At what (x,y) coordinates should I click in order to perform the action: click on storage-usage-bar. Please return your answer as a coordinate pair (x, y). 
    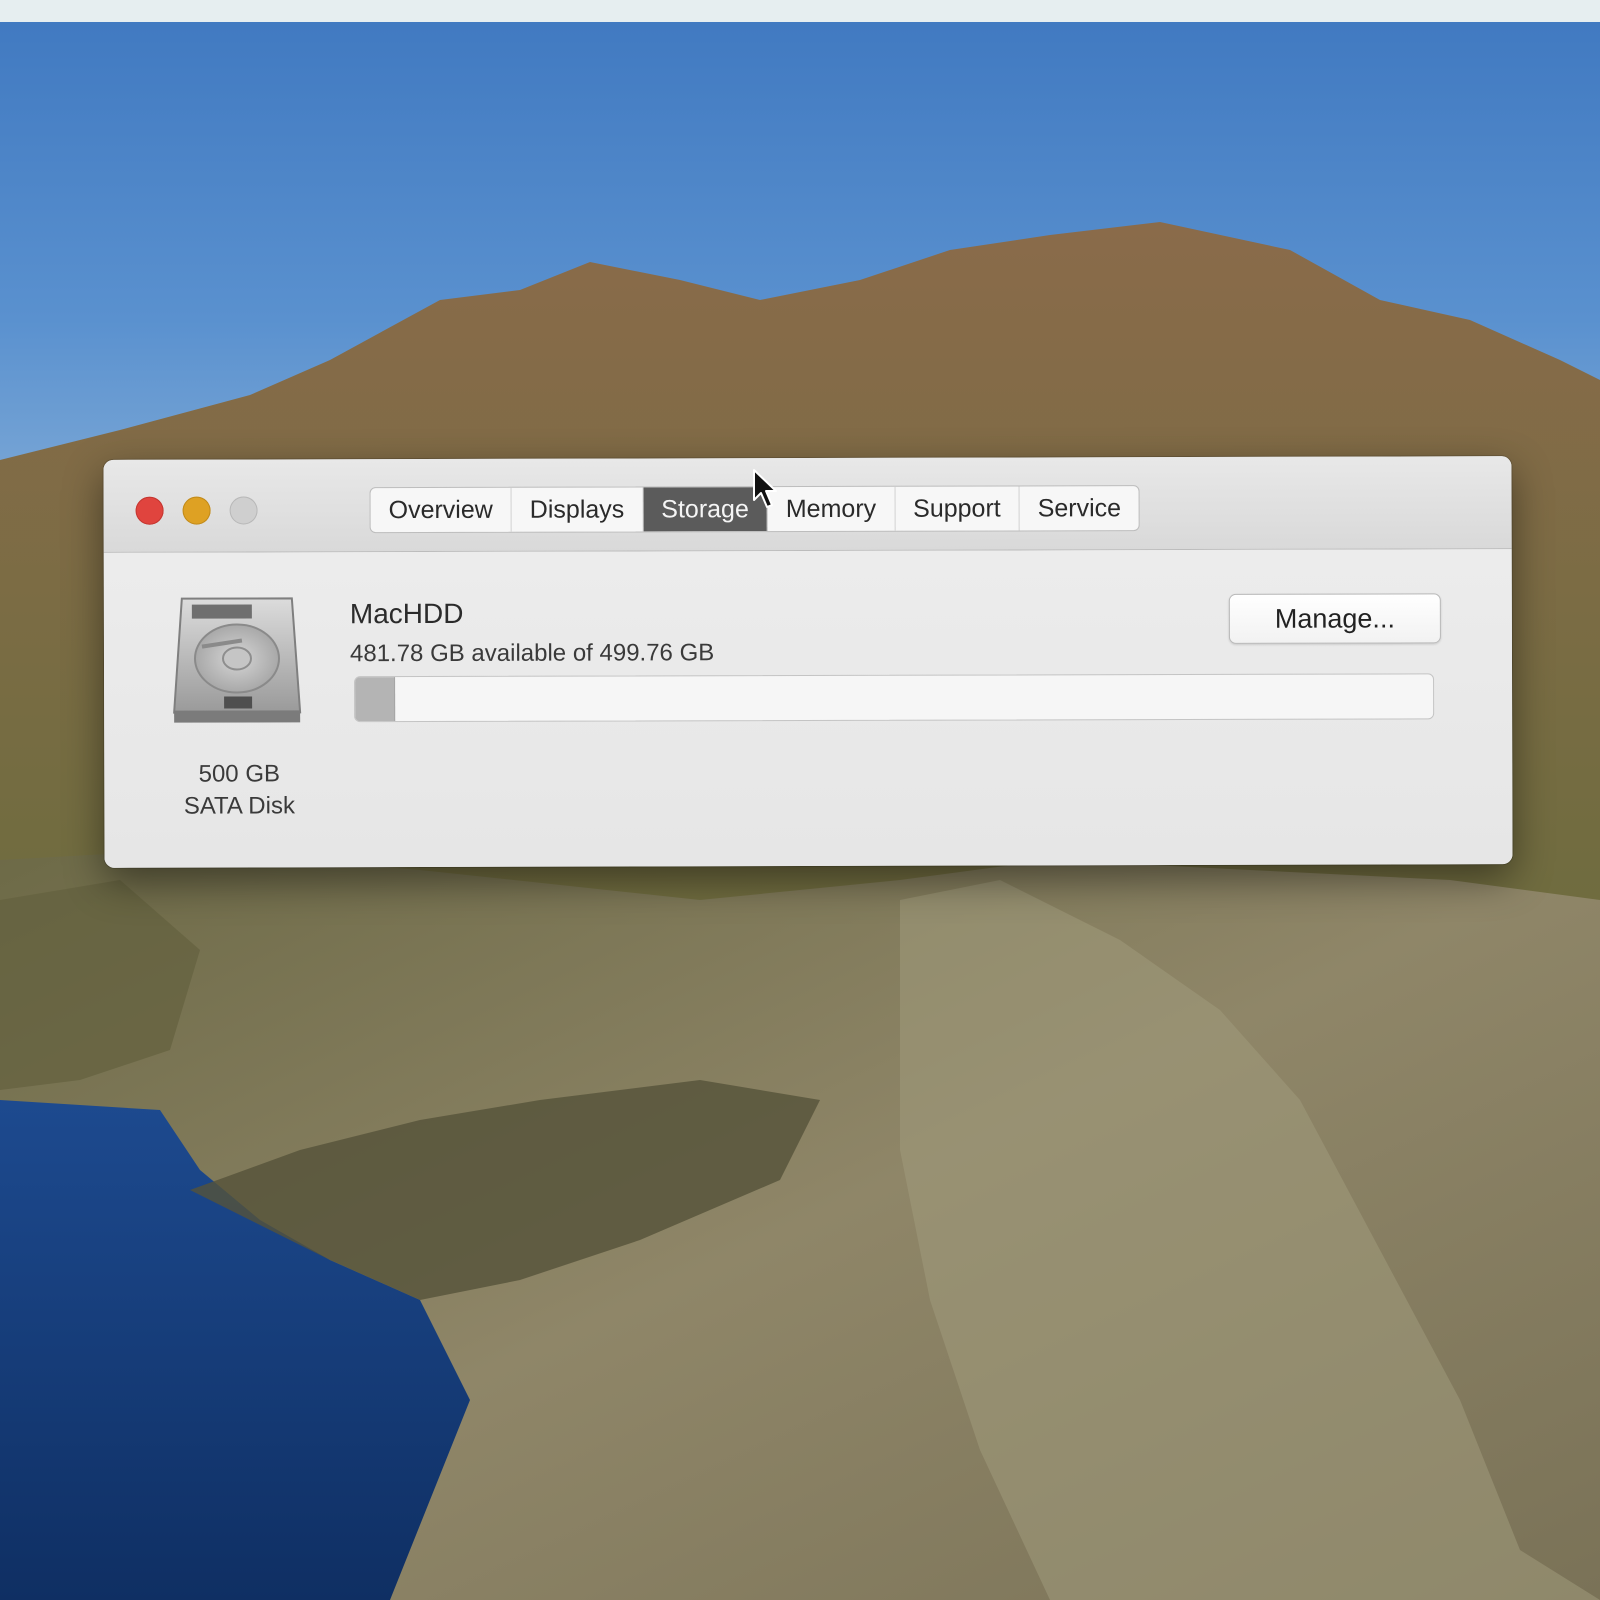
    Looking at the image, I should click on (894, 698).